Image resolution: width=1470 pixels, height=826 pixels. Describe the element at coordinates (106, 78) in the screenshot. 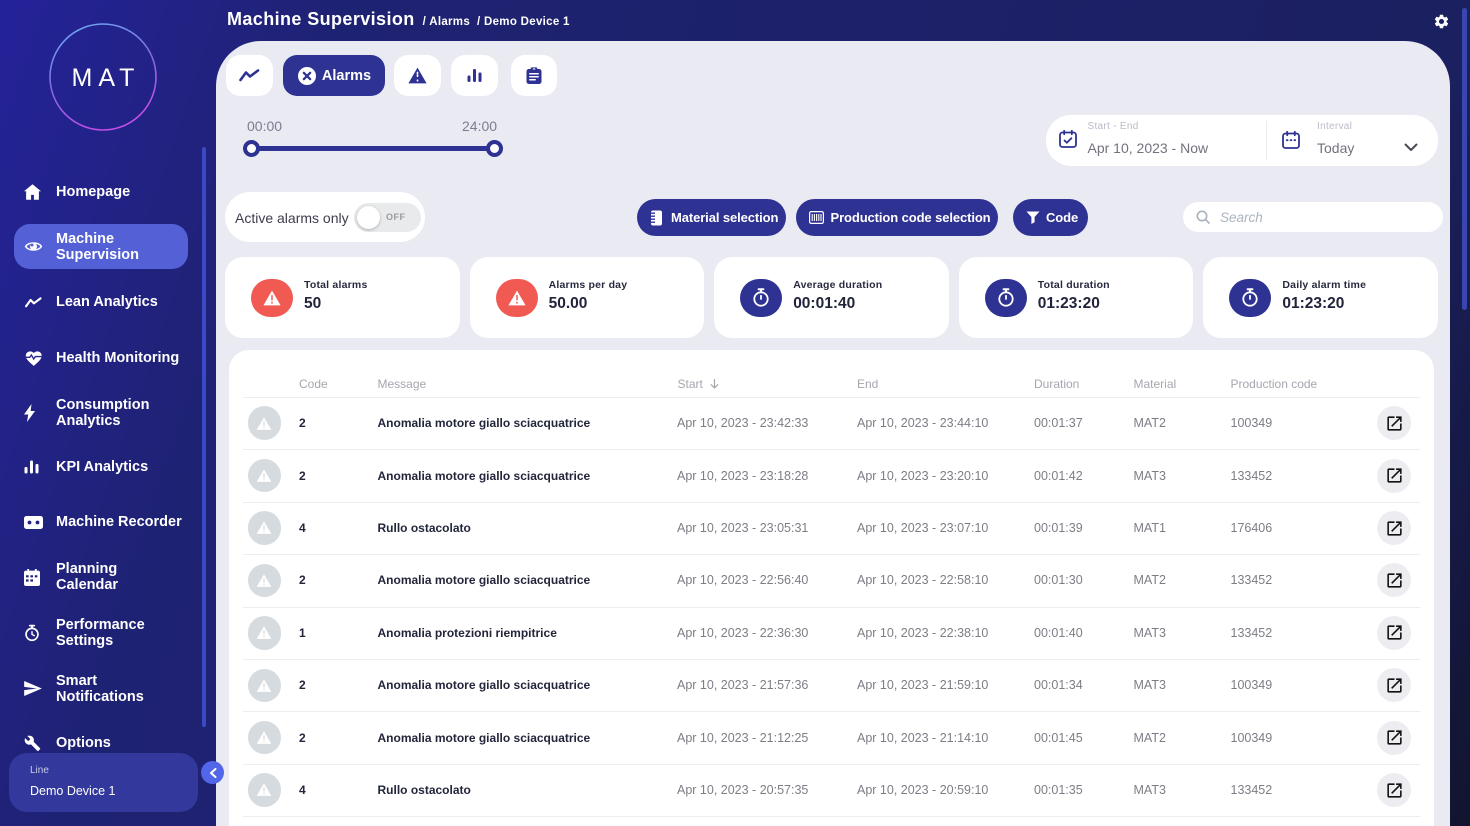

I see `svg-text: MAT` at that location.